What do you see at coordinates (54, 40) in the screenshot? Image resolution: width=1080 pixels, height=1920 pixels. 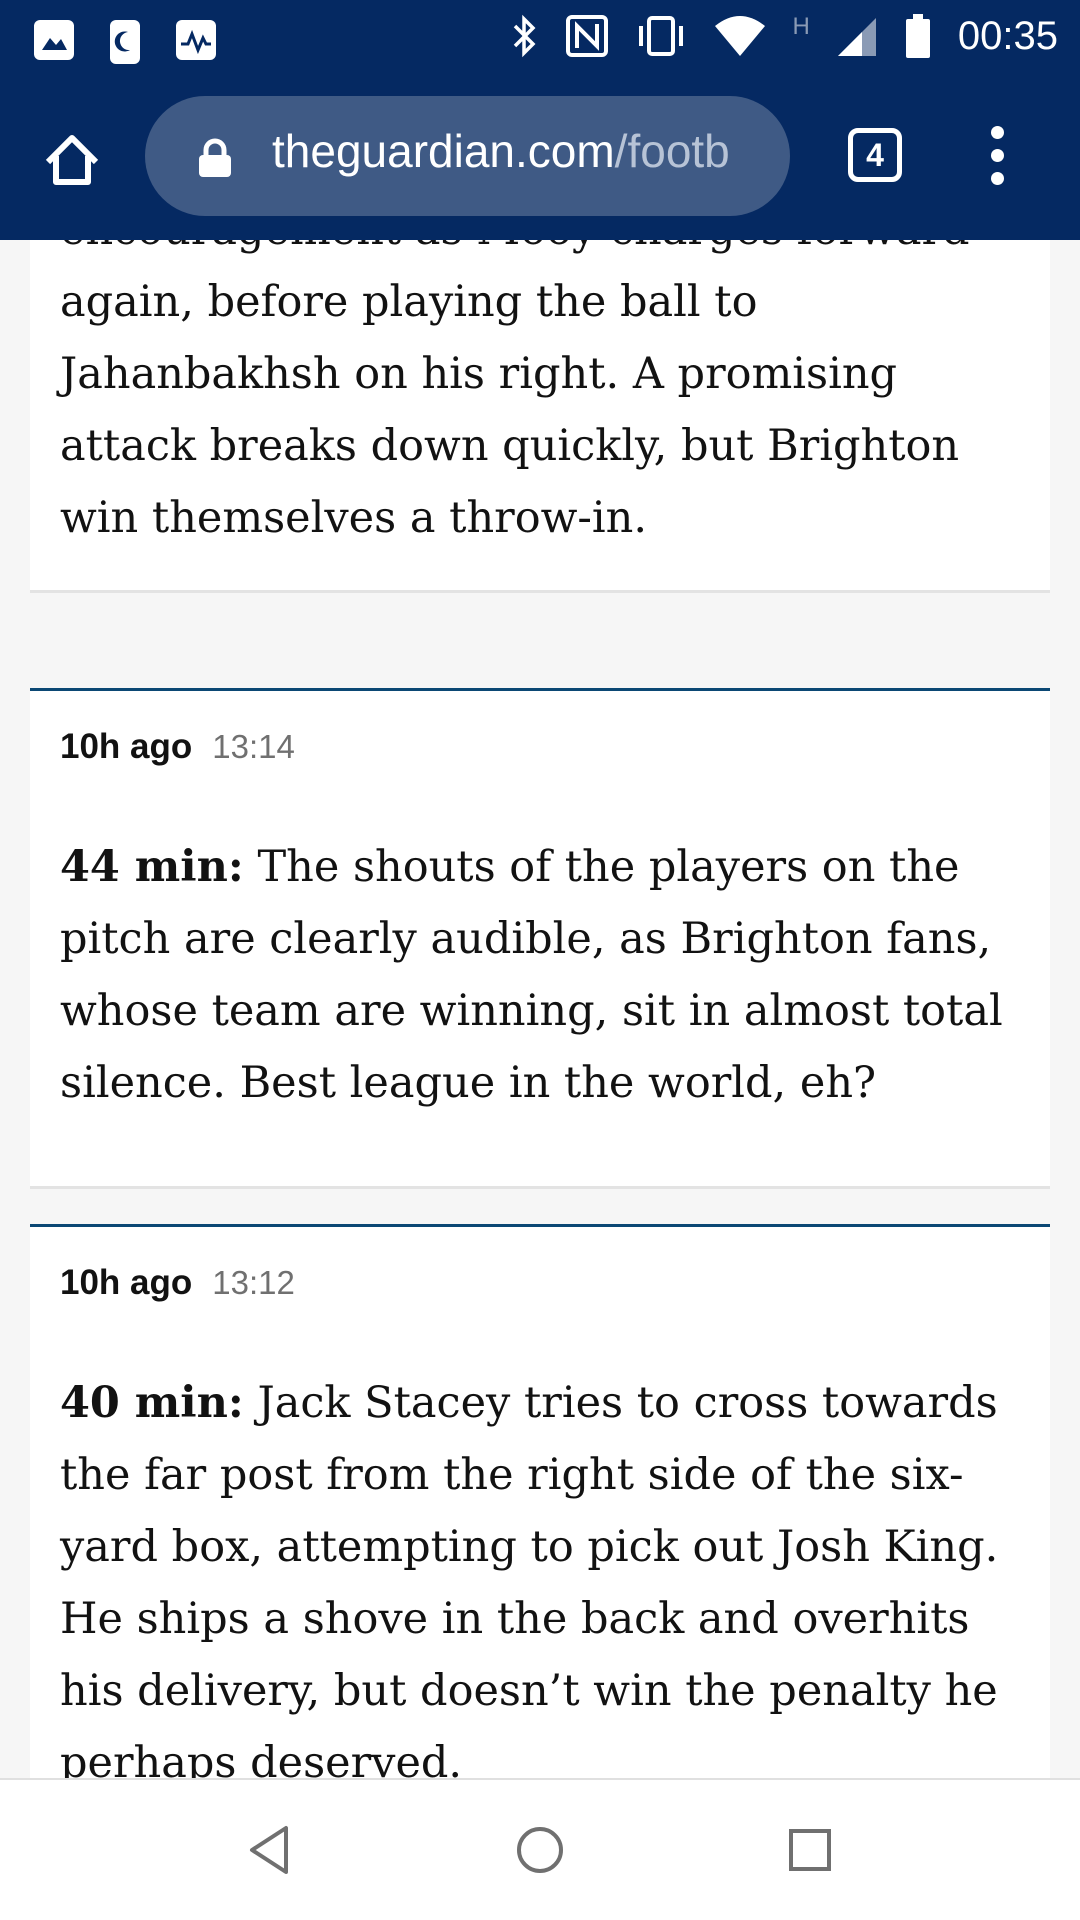 I see `gallery-icon` at bounding box center [54, 40].